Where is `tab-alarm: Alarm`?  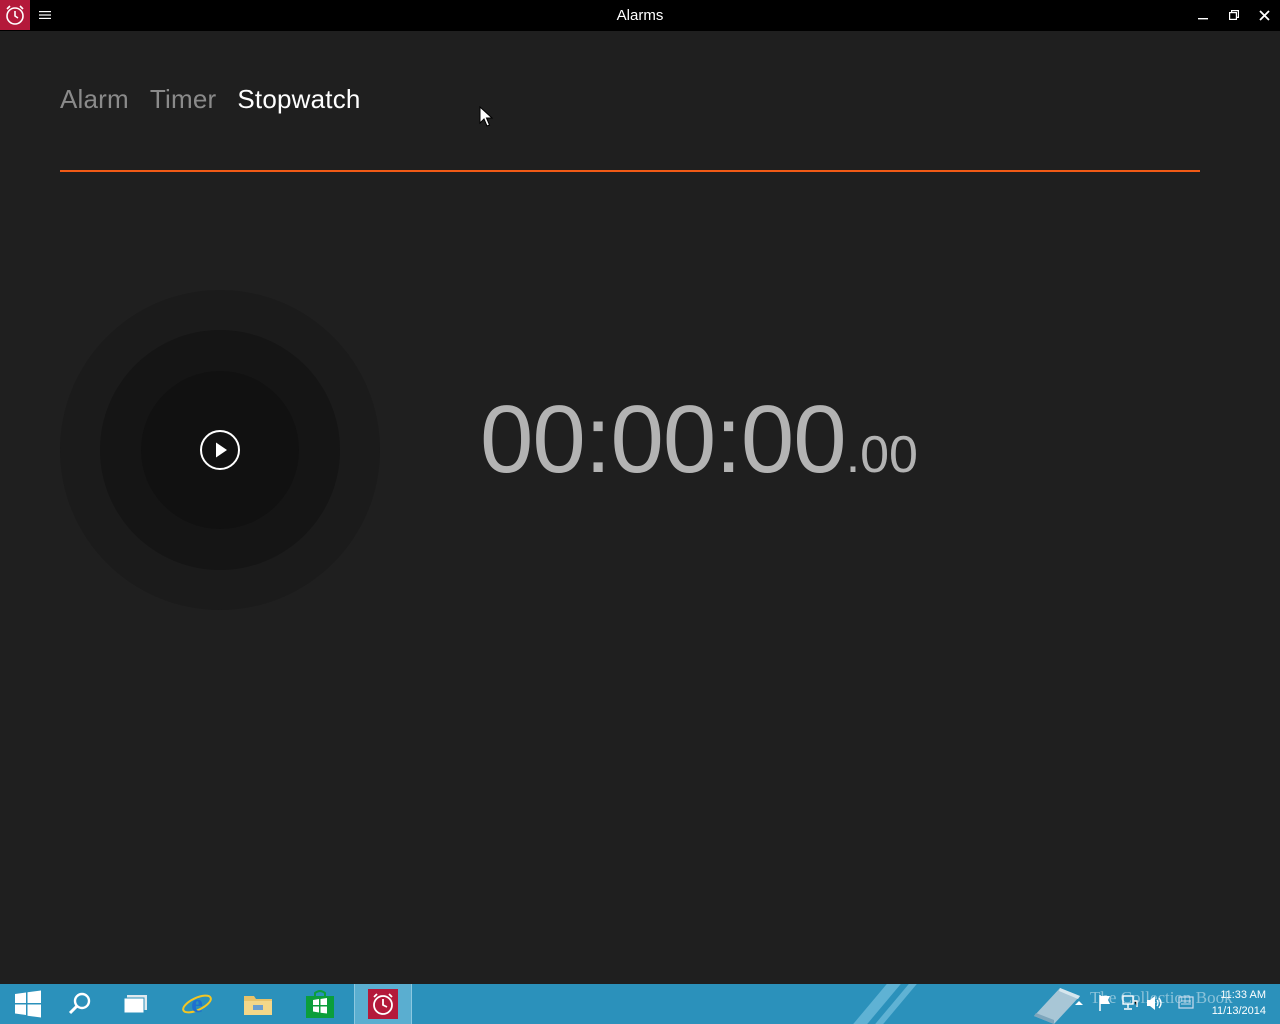 tab-alarm: Alarm is located at coordinates (94, 99).